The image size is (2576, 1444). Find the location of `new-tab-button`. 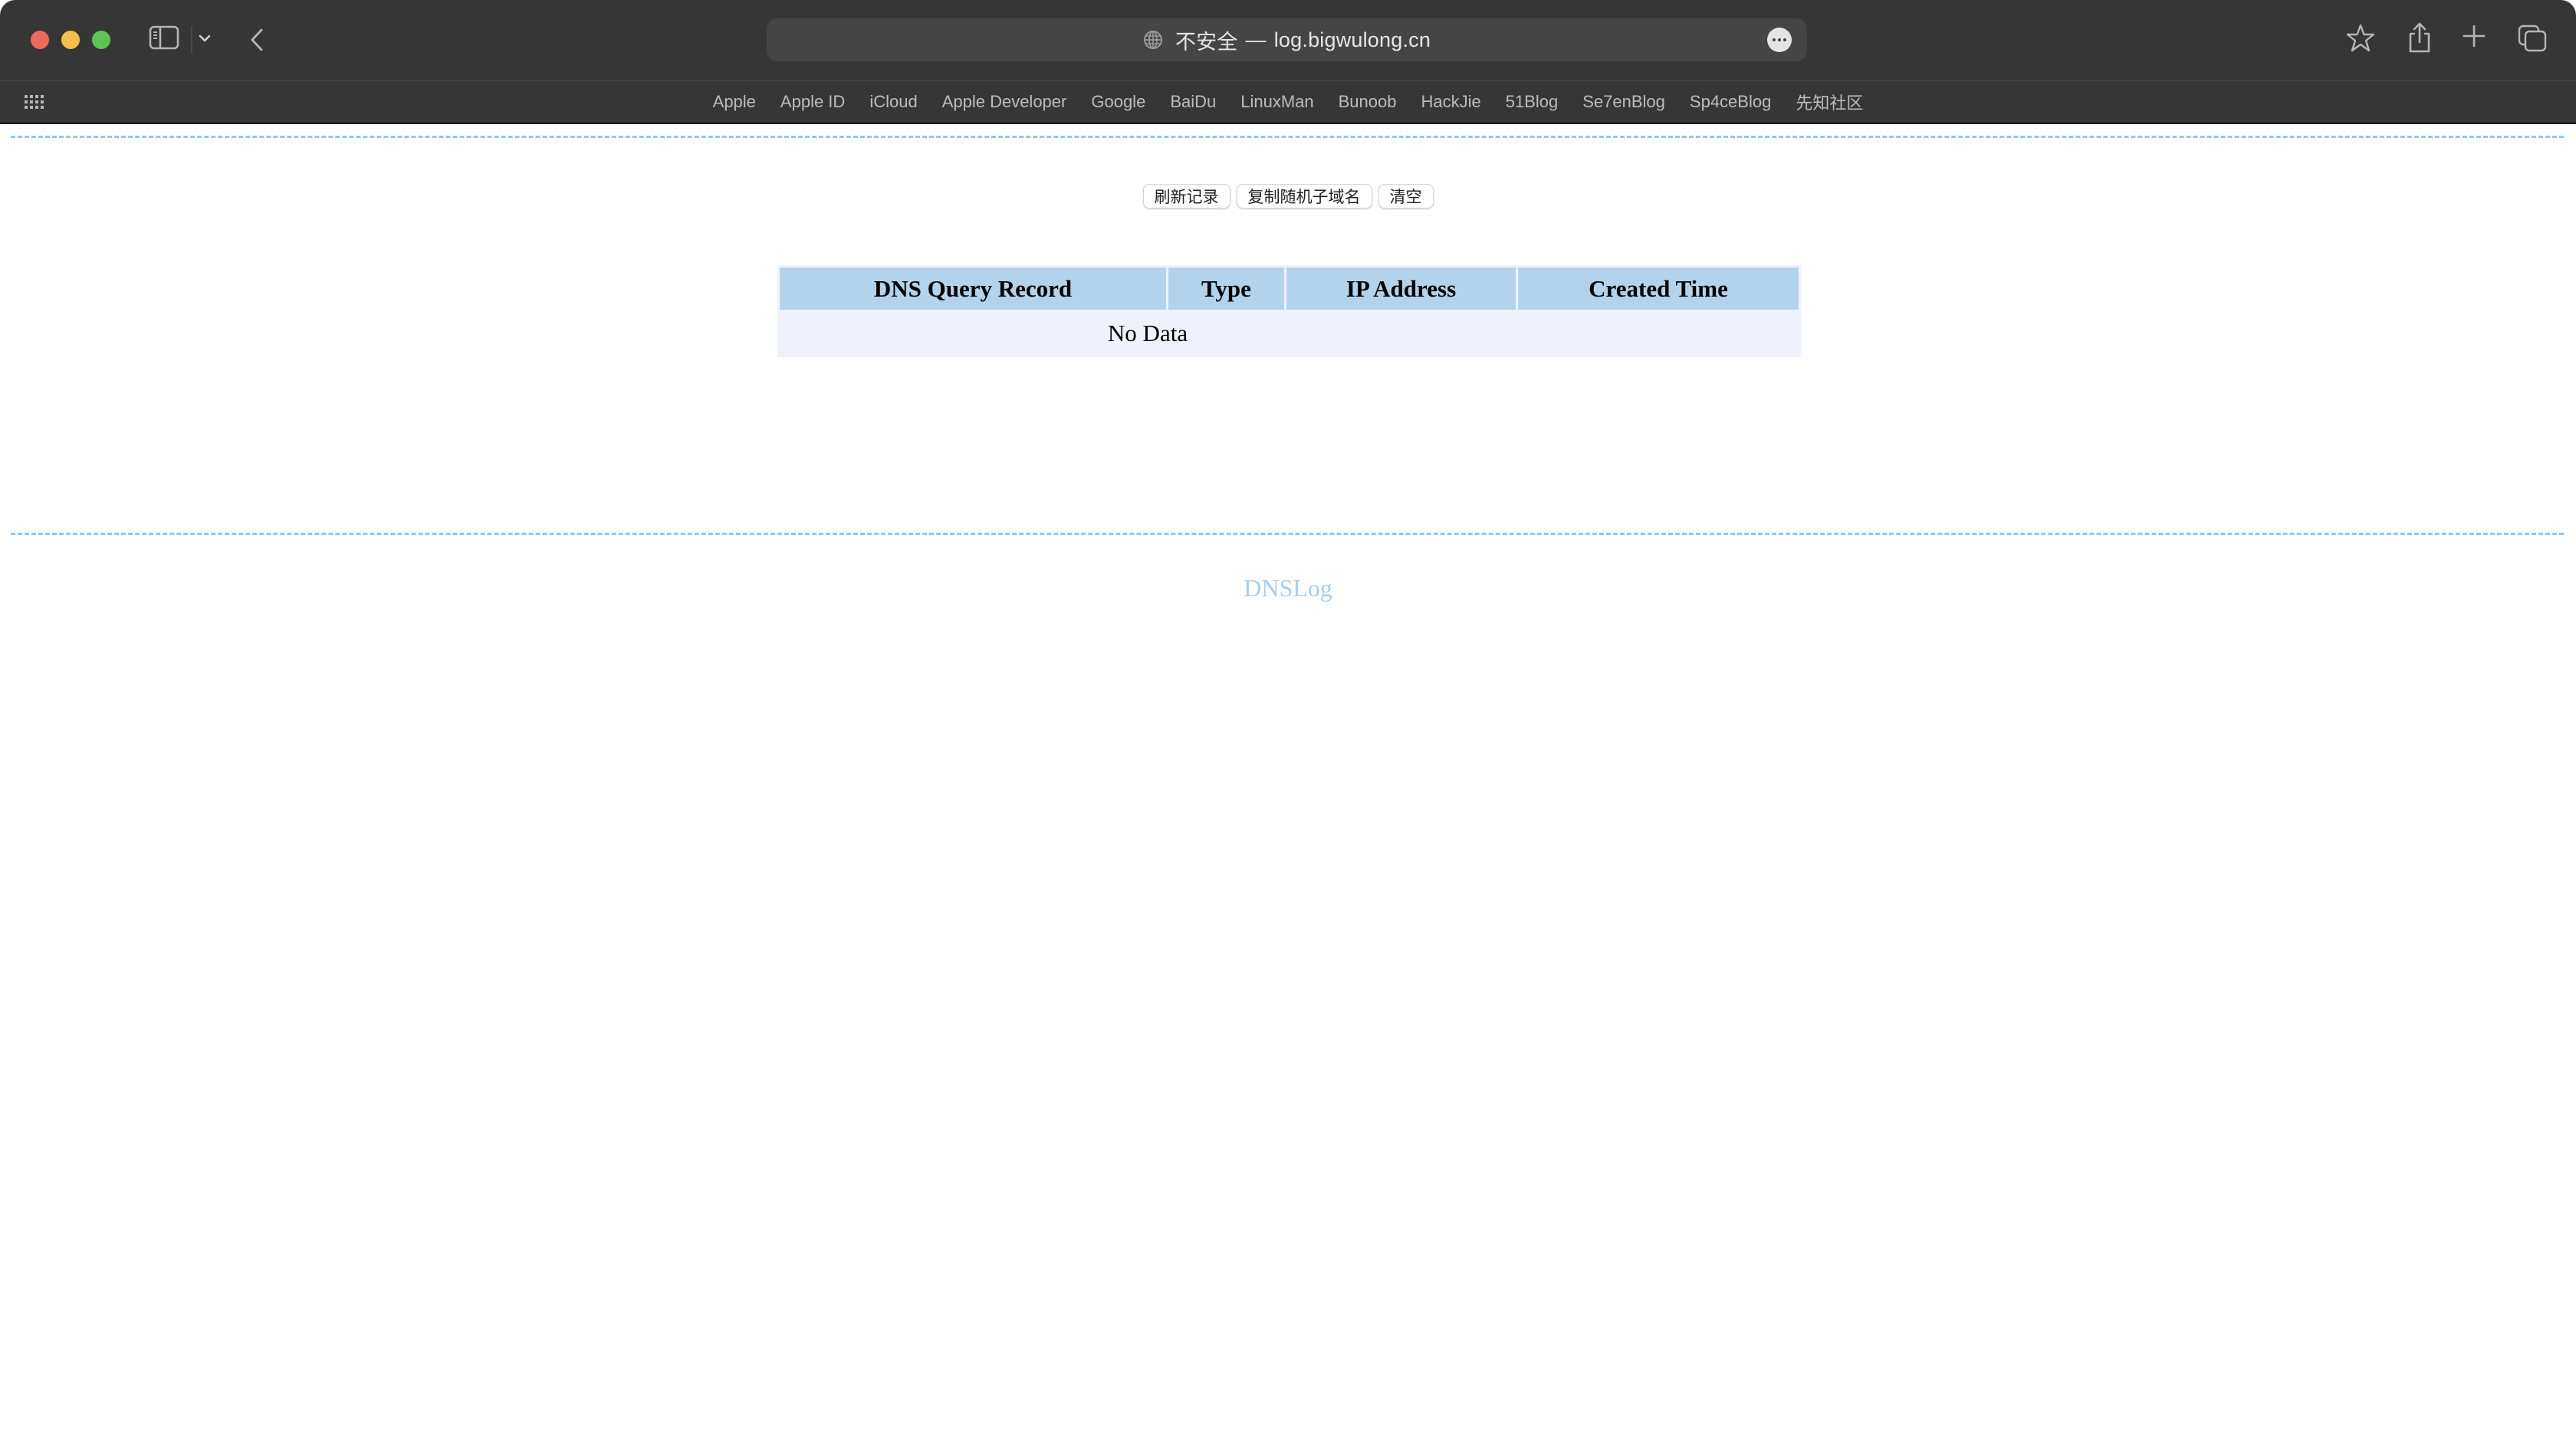

new-tab-button is located at coordinates (2475, 36).